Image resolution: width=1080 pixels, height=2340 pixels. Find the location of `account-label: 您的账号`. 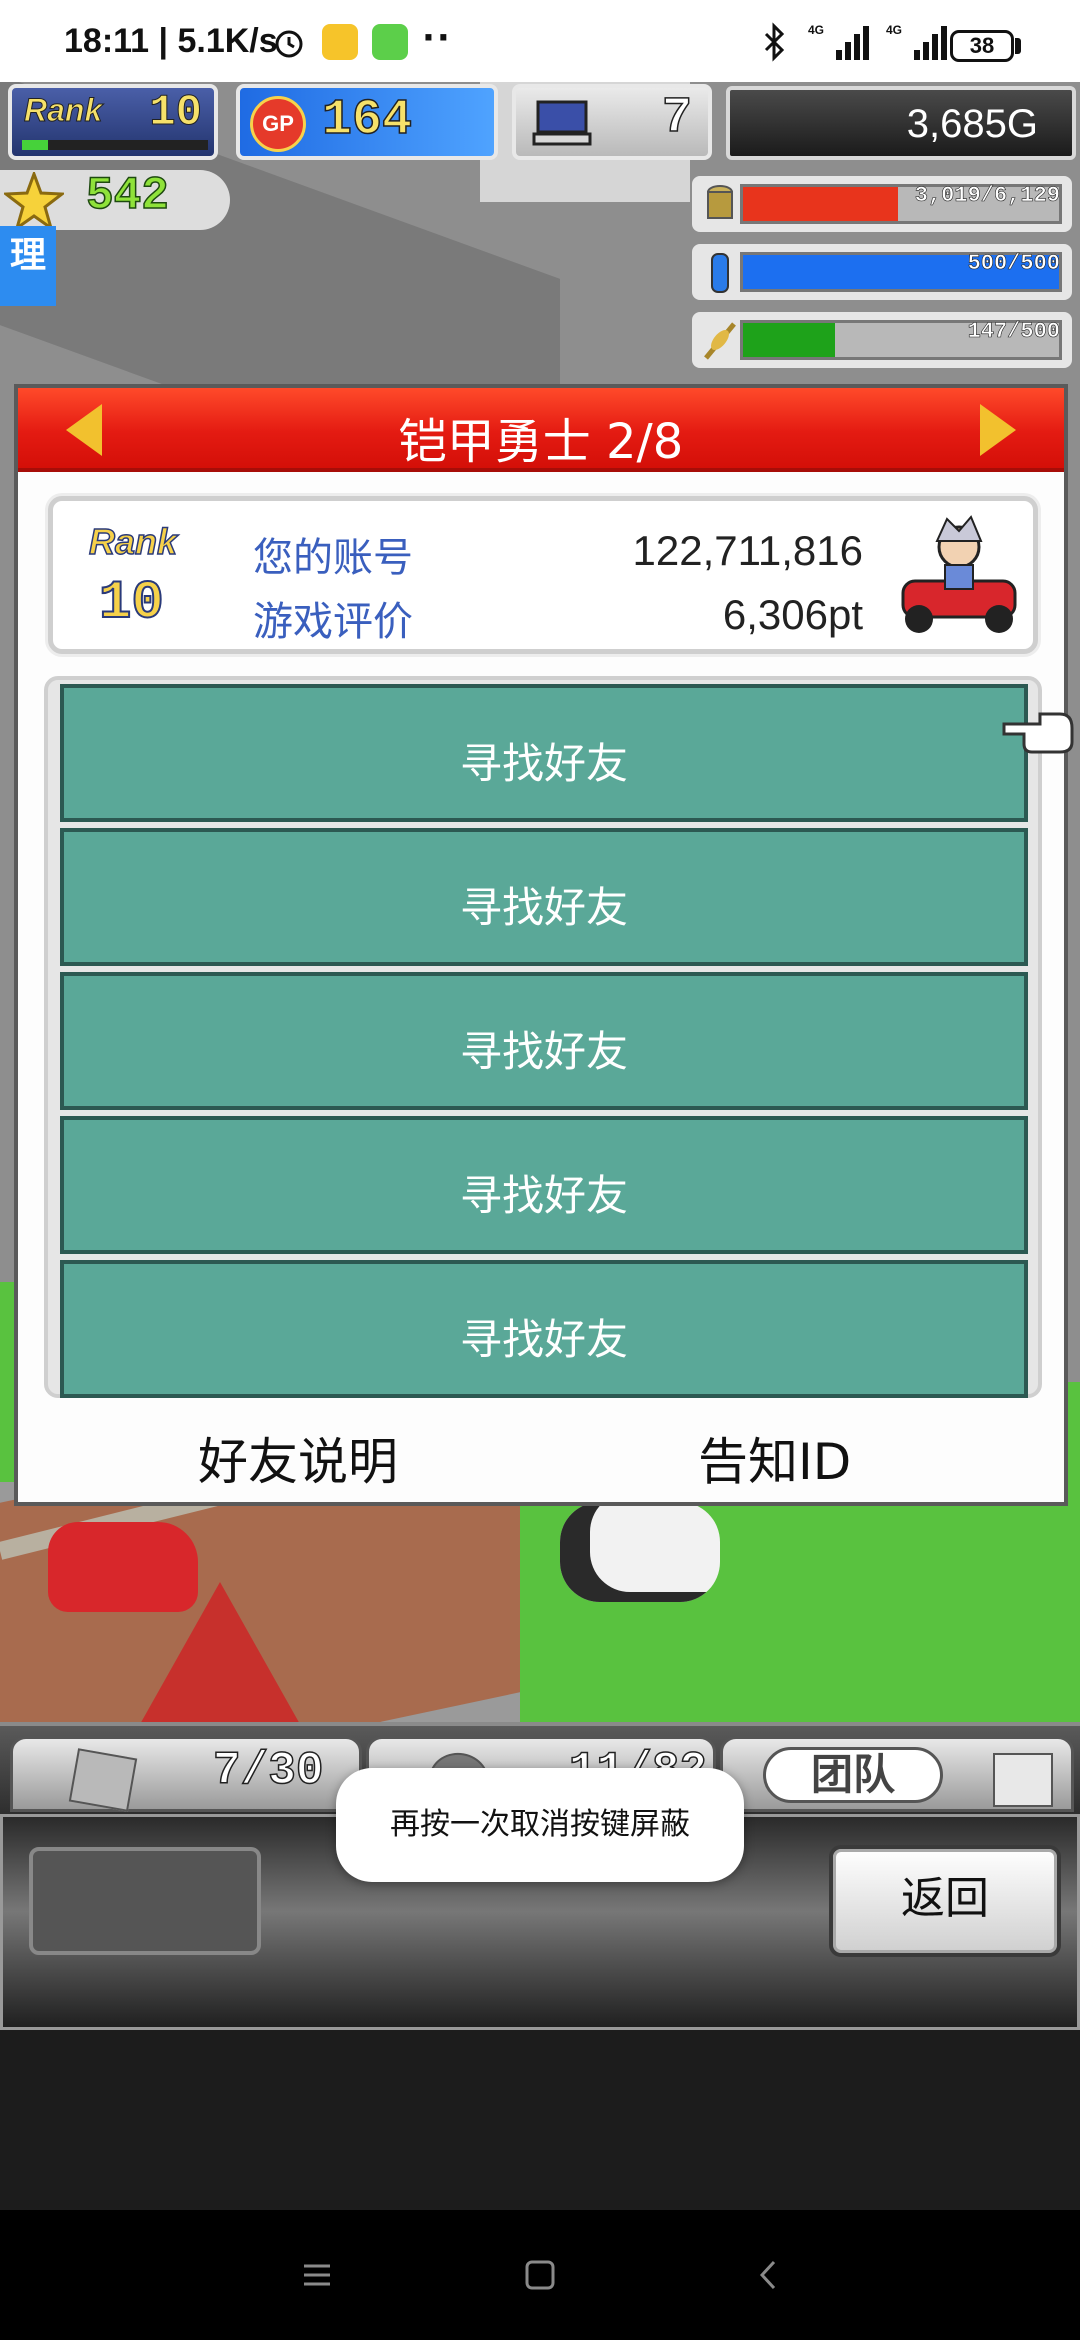

account-label: 您的账号 is located at coordinates (333, 558).